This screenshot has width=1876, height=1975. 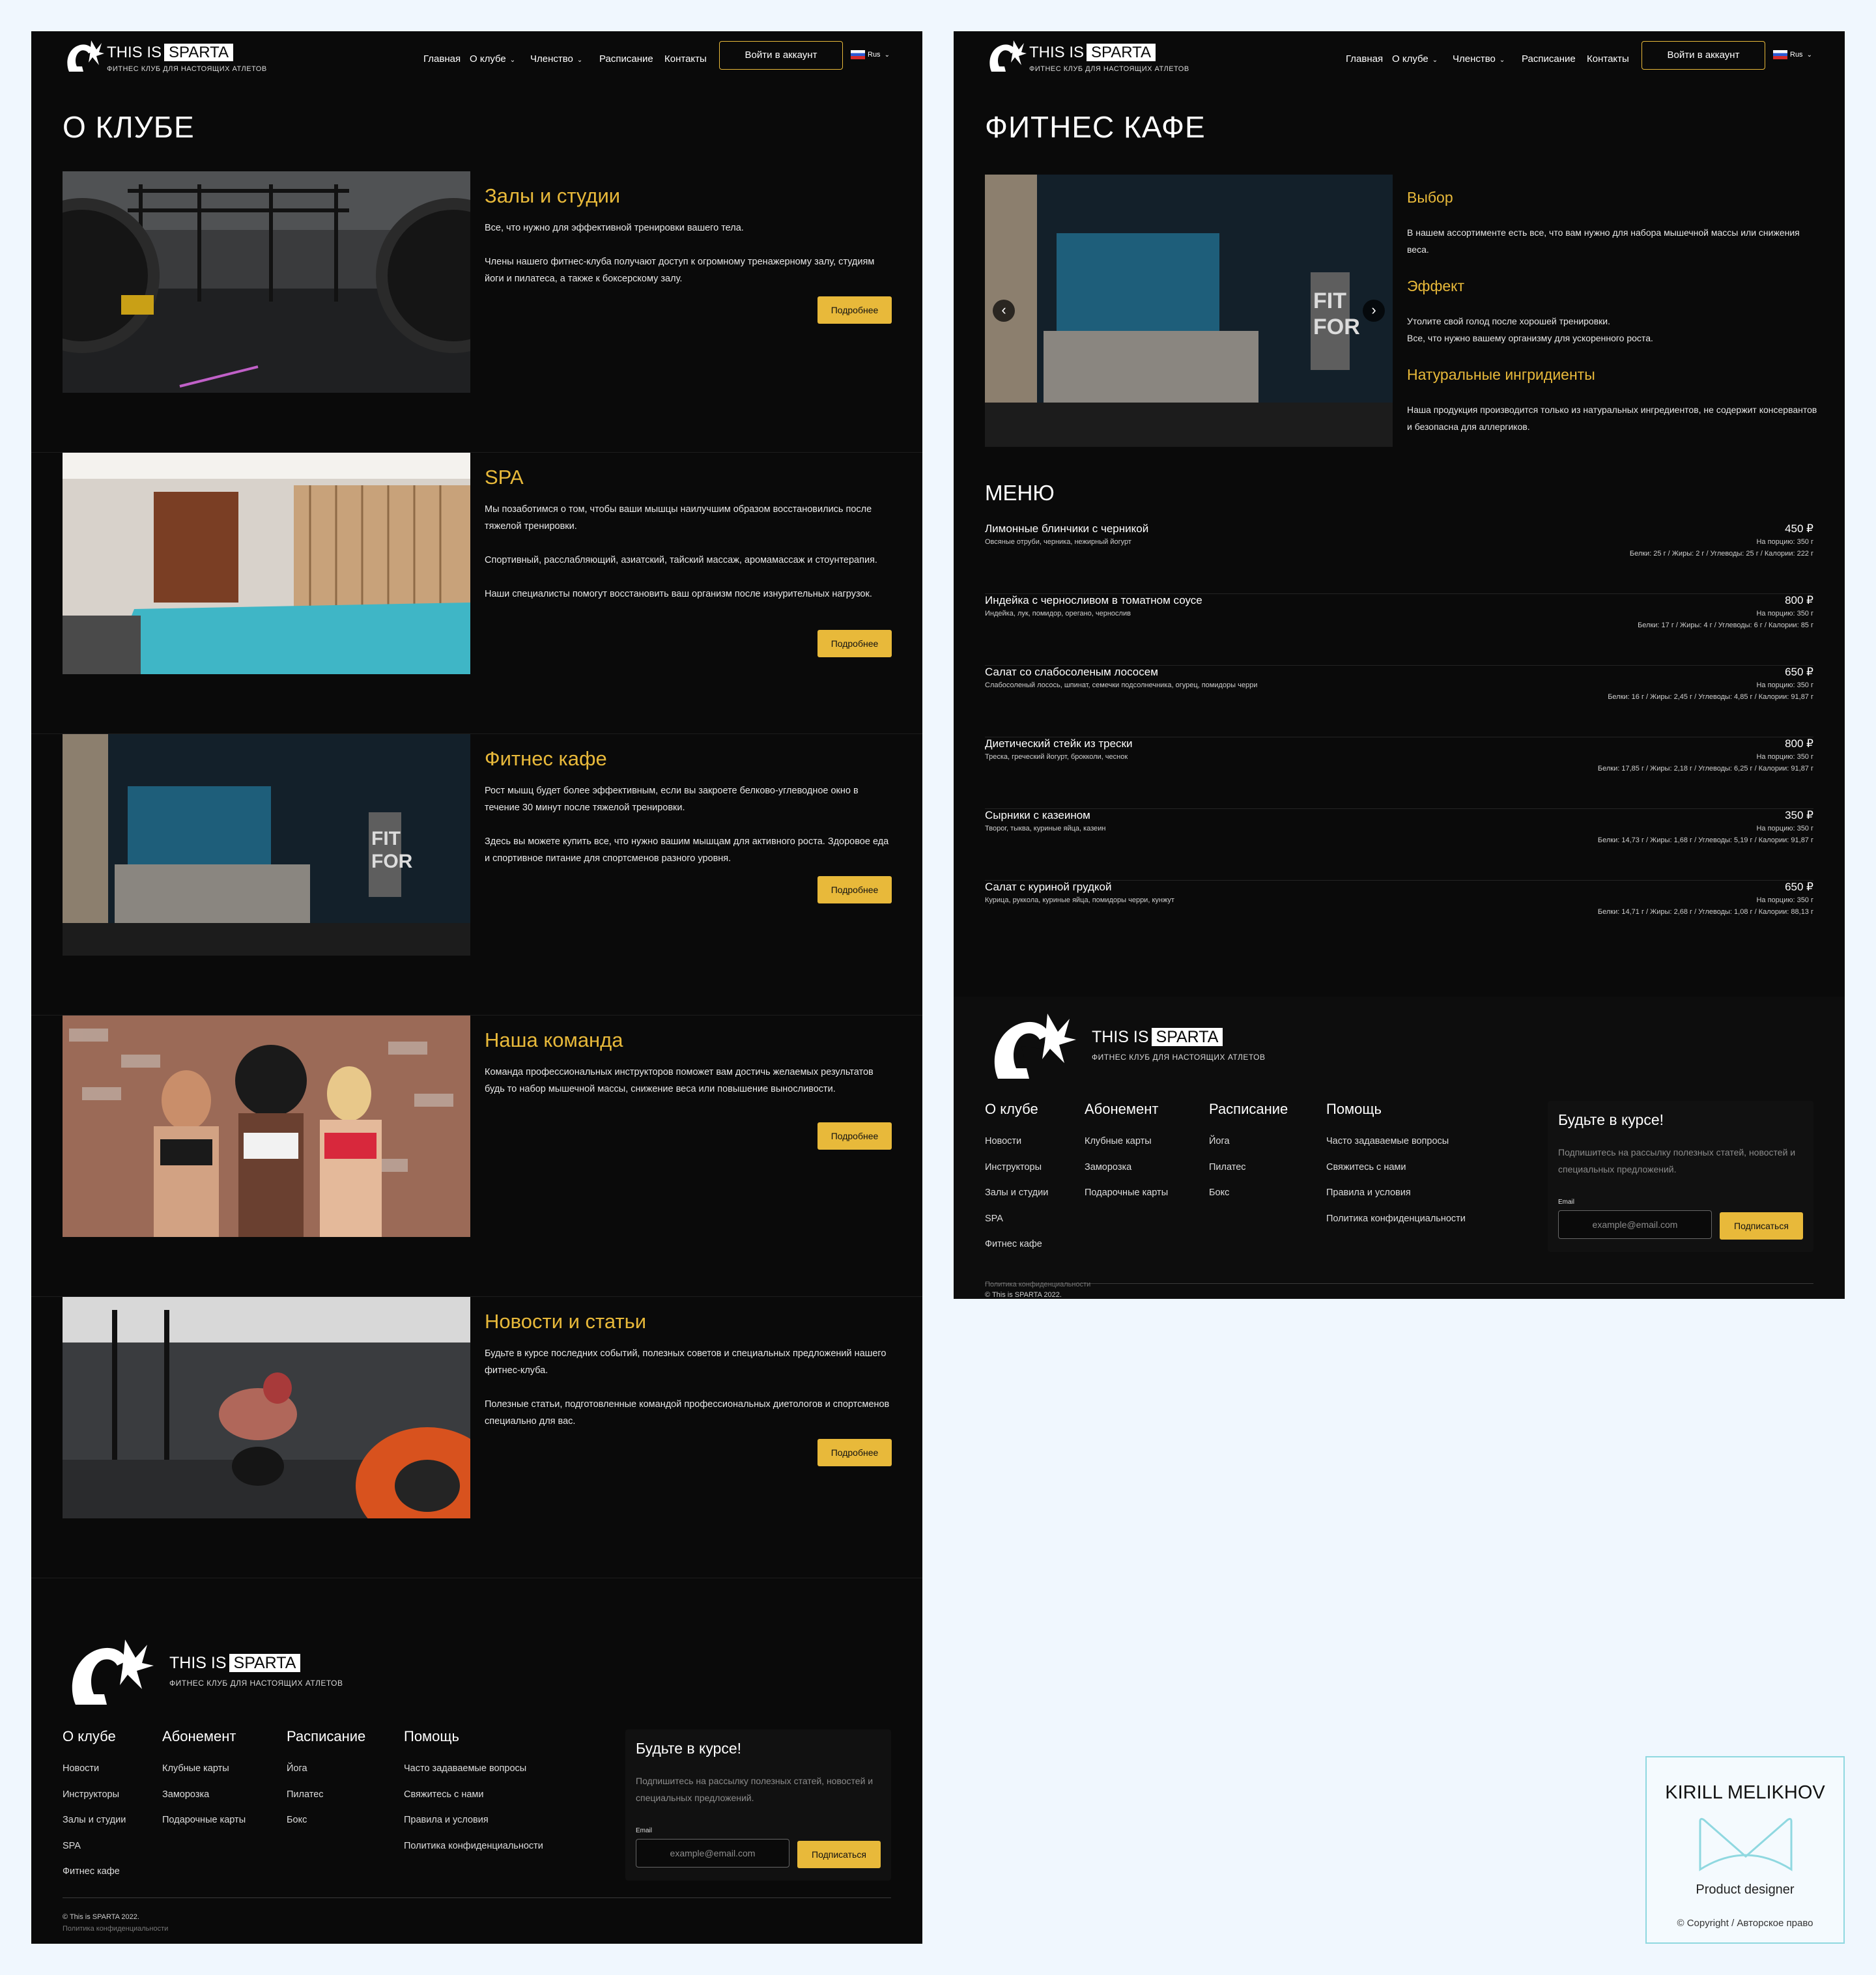 I want to click on email-label: Email, so click(x=1566, y=1203).